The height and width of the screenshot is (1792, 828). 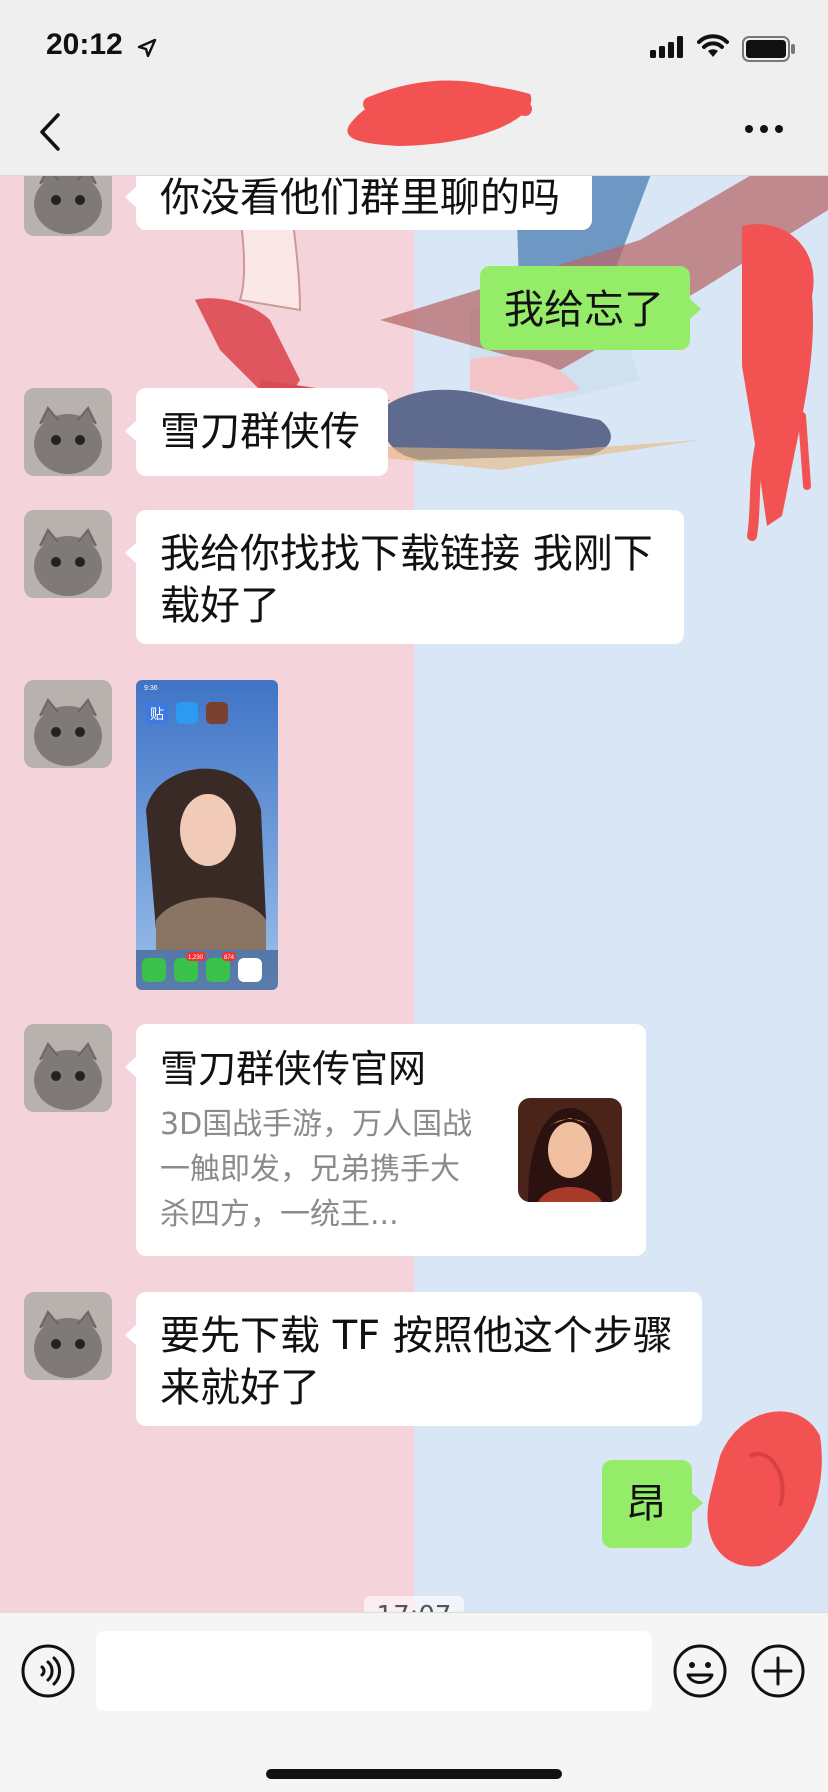 I want to click on message-text: 昂, so click(x=646, y=1504).